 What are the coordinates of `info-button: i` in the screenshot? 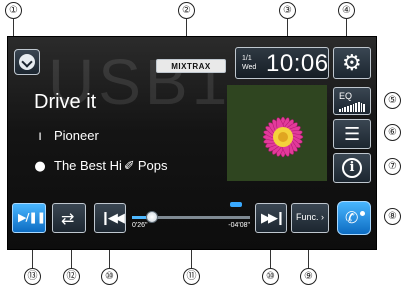 It's located at (352, 168).